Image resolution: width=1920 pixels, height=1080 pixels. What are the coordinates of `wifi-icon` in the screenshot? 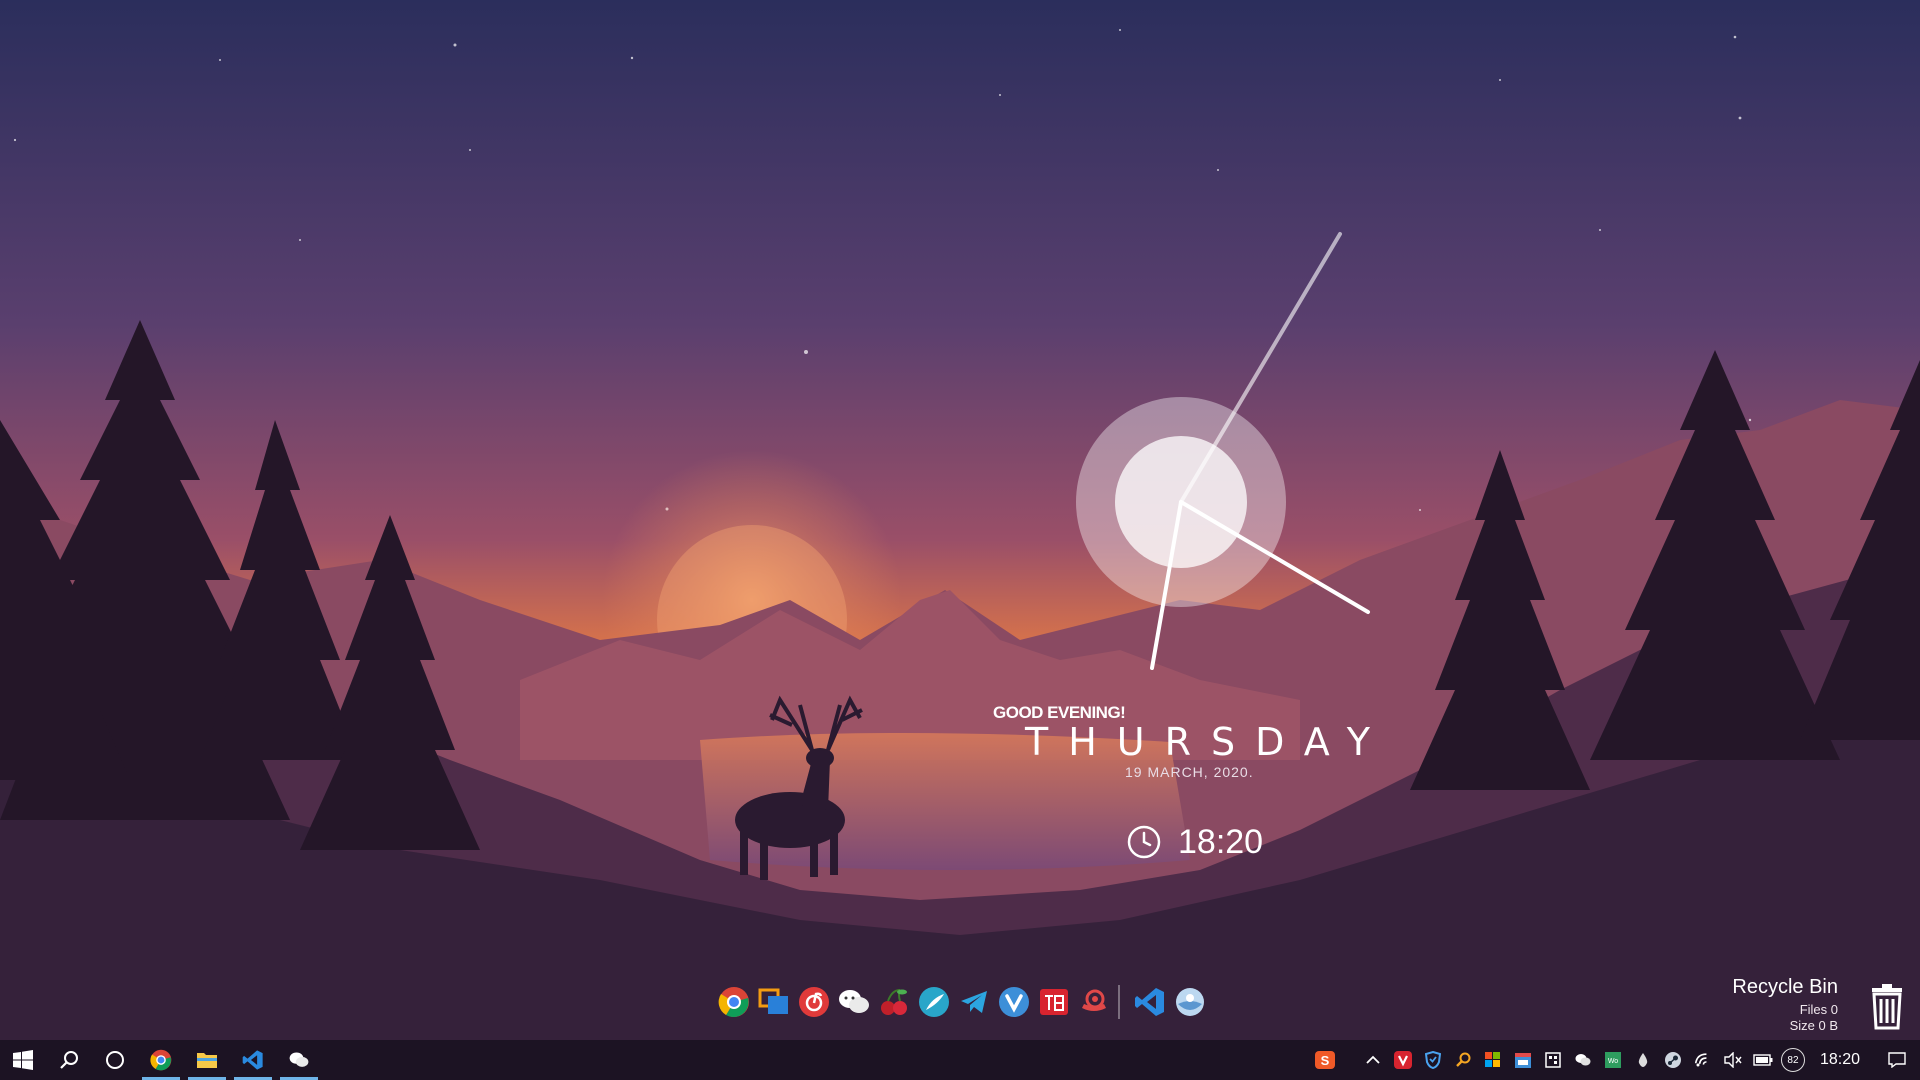 It's located at (1703, 1060).